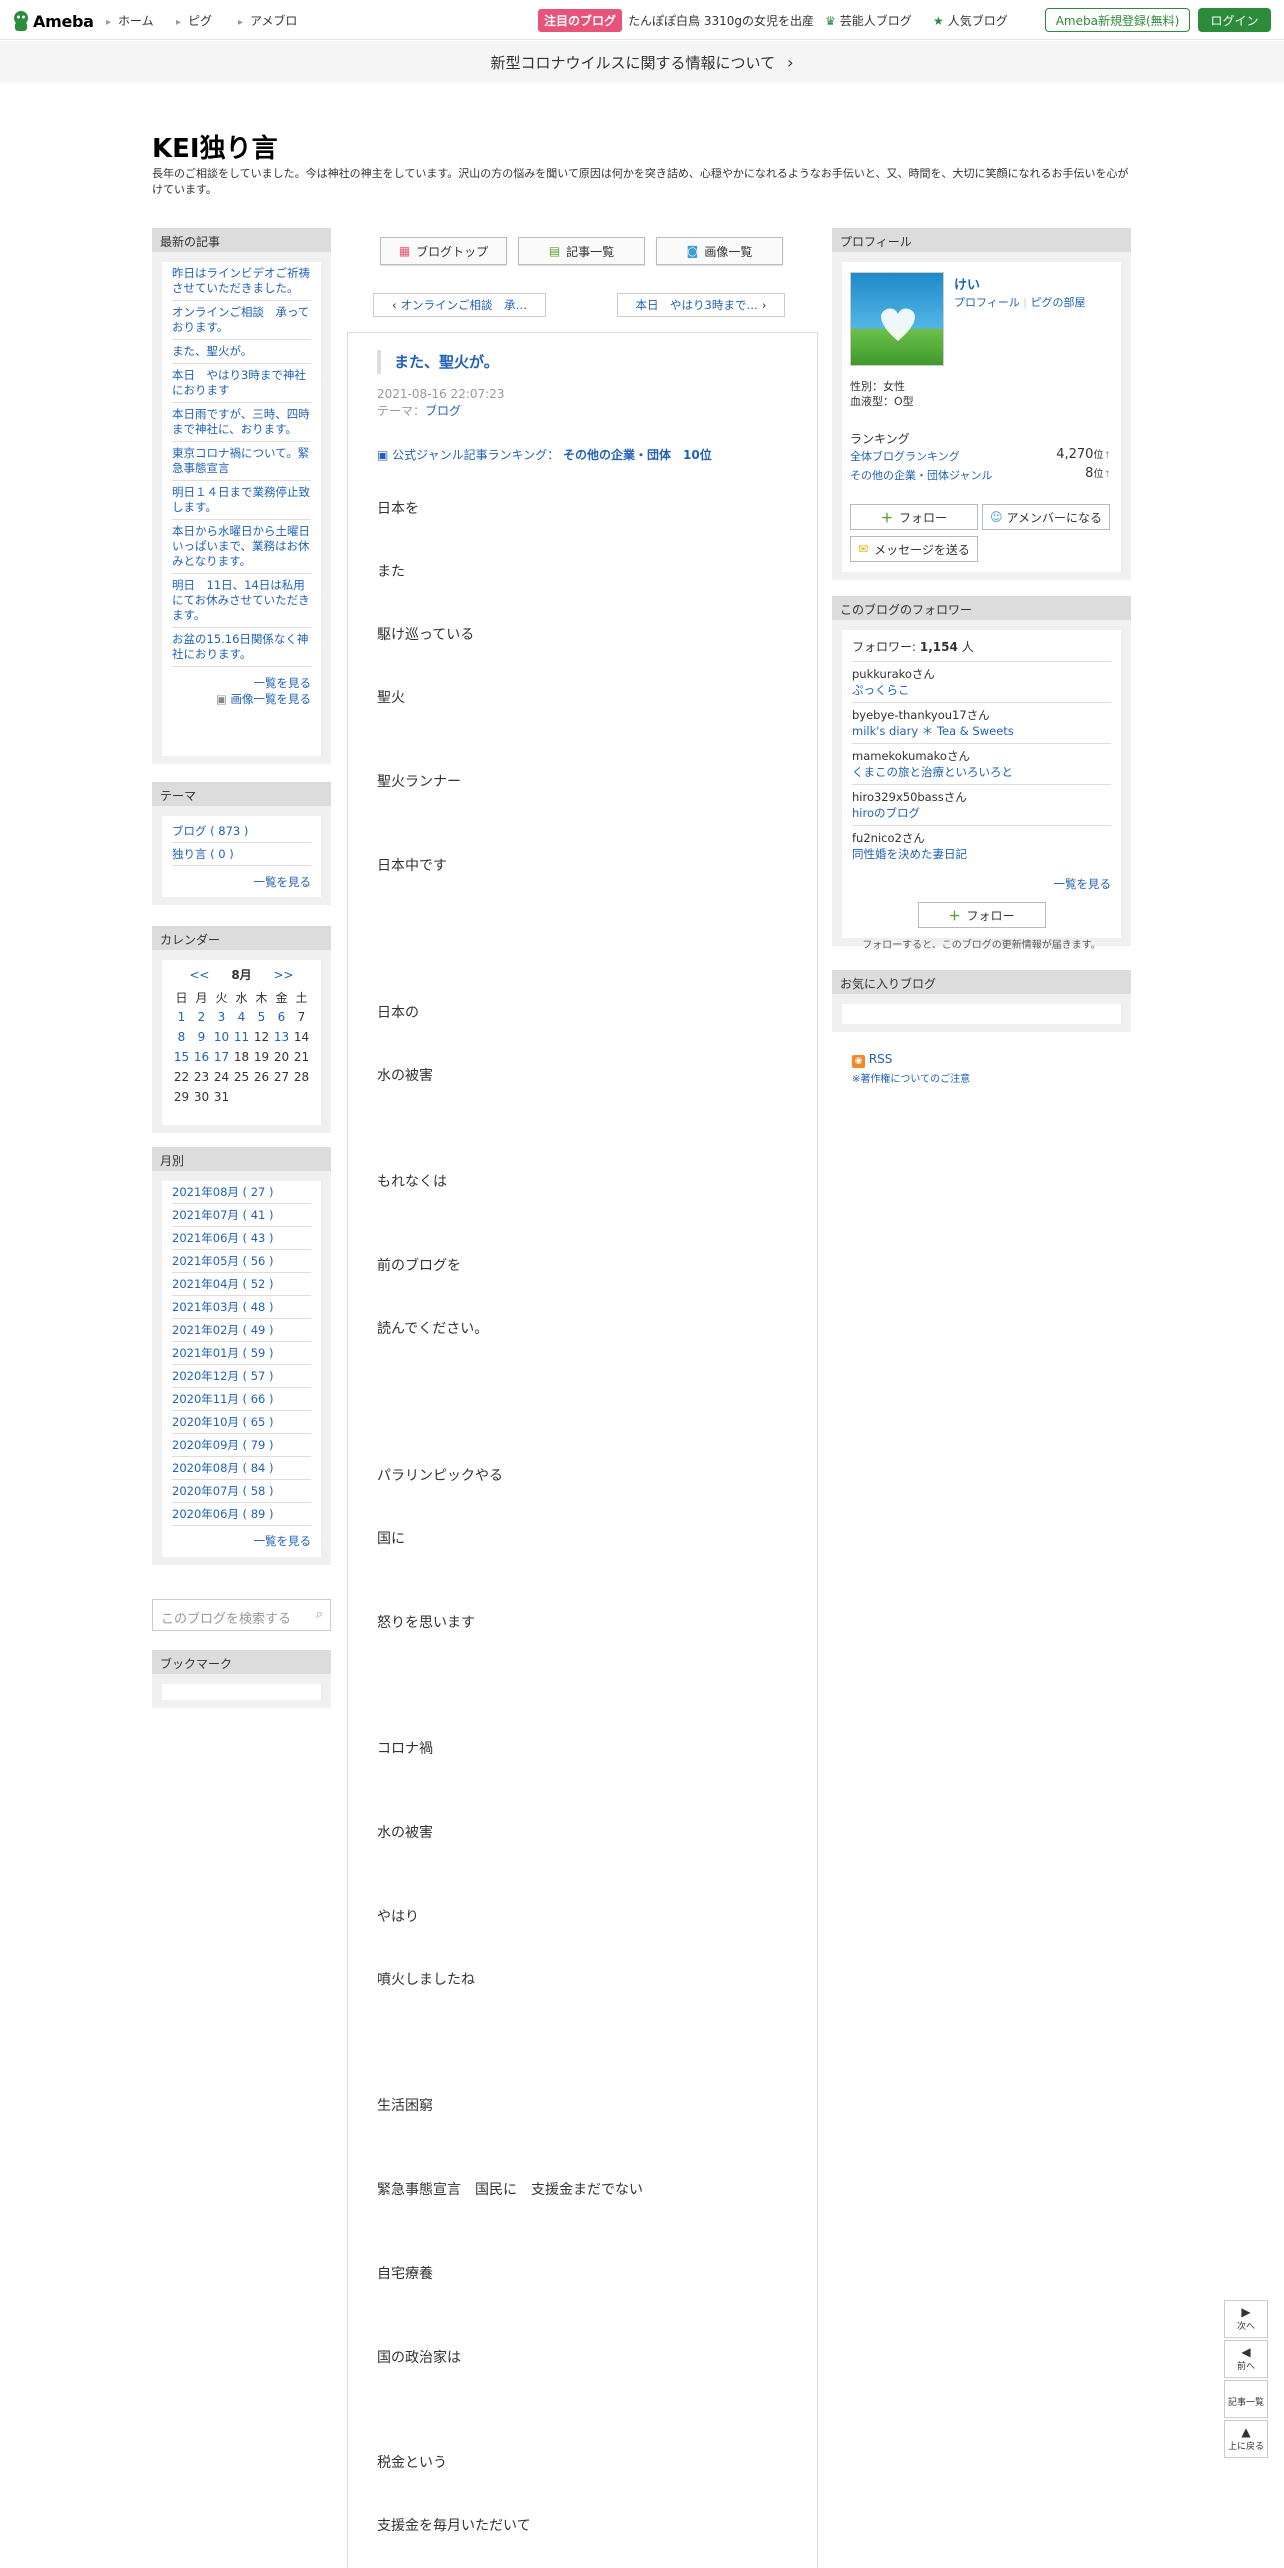 The height and width of the screenshot is (2568, 1284). Describe the element at coordinates (1246, 2439) in the screenshot. I see `float-top-button: ▲ 上に戻る` at that location.